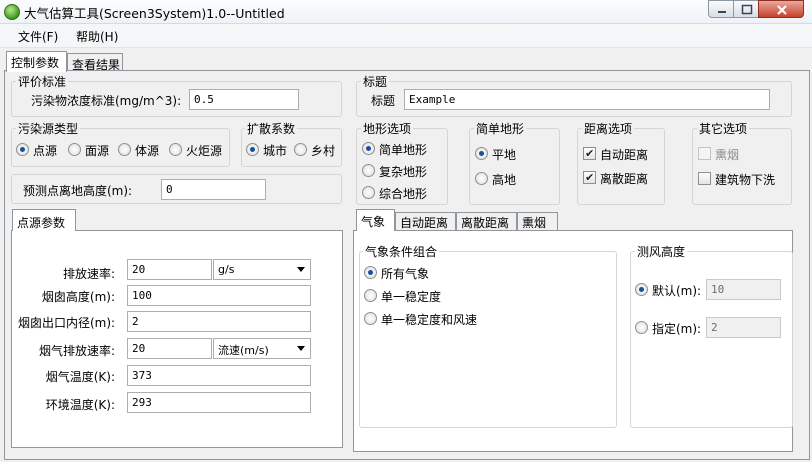  Describe the element at coordinates (67, 323) in the screenshot. I see `stack-diameter-label: 烟囱出口内径(m):` at that location.